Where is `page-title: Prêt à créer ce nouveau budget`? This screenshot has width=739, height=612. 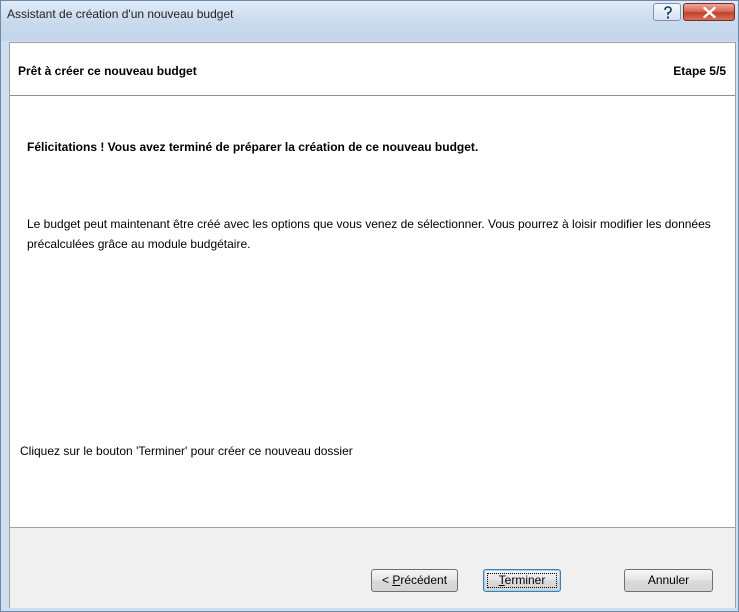 page-title: Prêt à créer ce nouveau budget is located at coordinates (107, 71).